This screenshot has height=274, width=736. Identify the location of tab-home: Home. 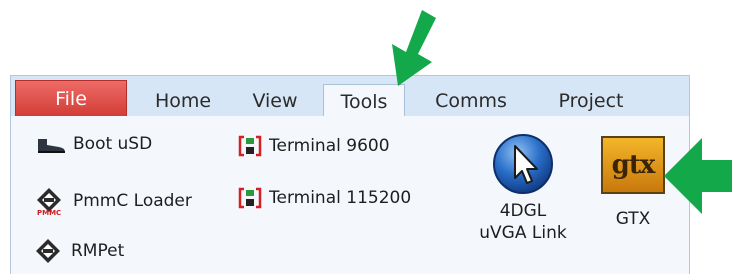
(183, 100).